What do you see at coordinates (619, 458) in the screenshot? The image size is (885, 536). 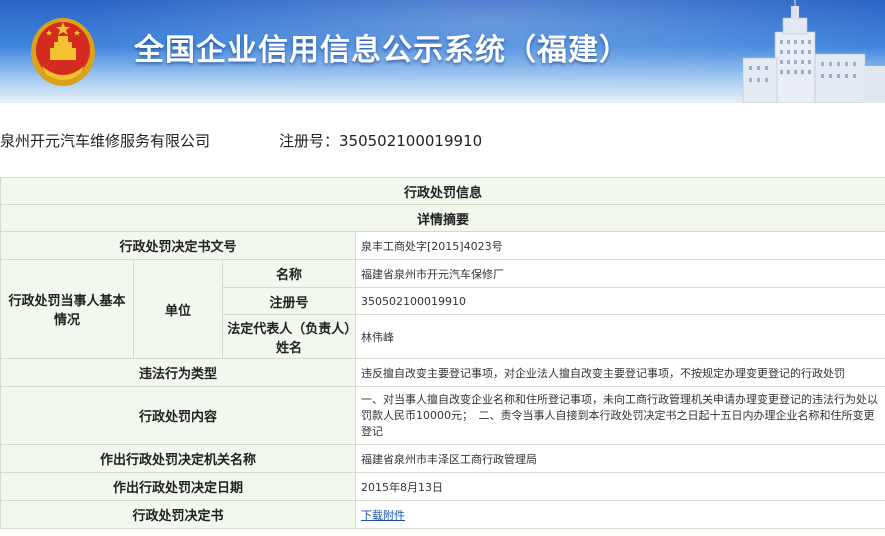 I see `authority-value: 福建省泉州市丰泽区工商行政管理局` at bounding box center [619, 458].